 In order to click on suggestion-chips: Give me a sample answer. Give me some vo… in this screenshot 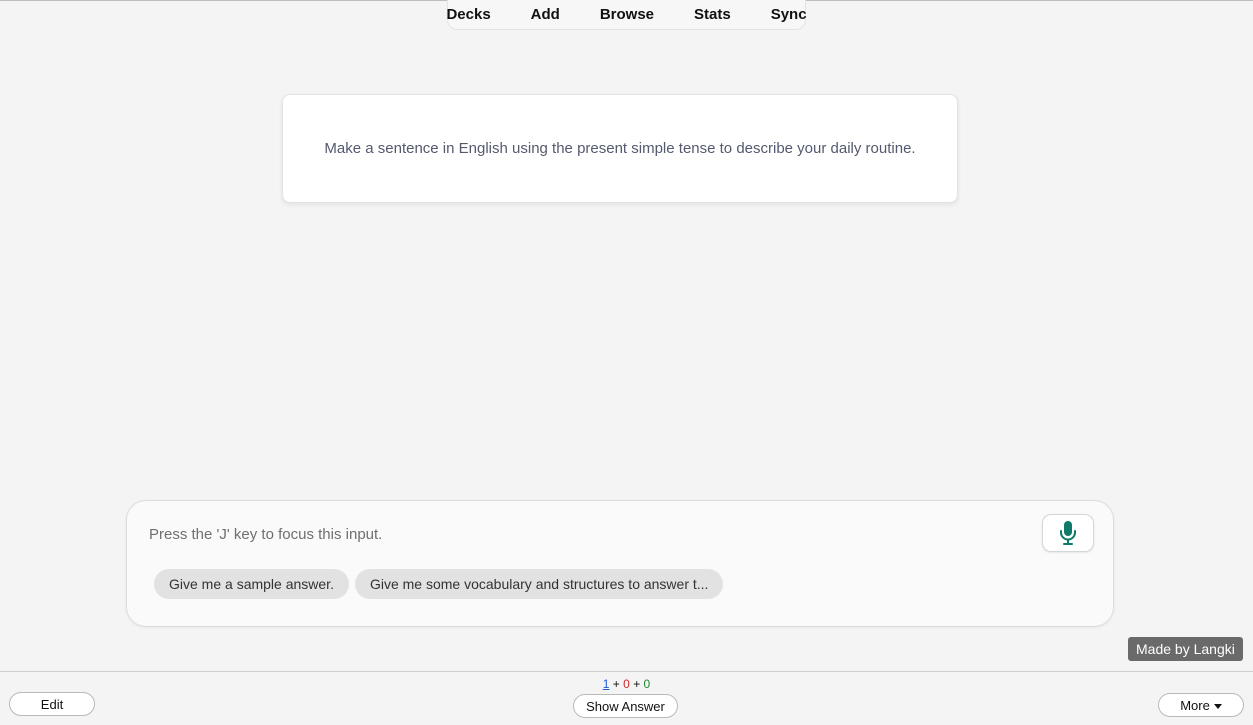, I will do `click(439, 584)`.